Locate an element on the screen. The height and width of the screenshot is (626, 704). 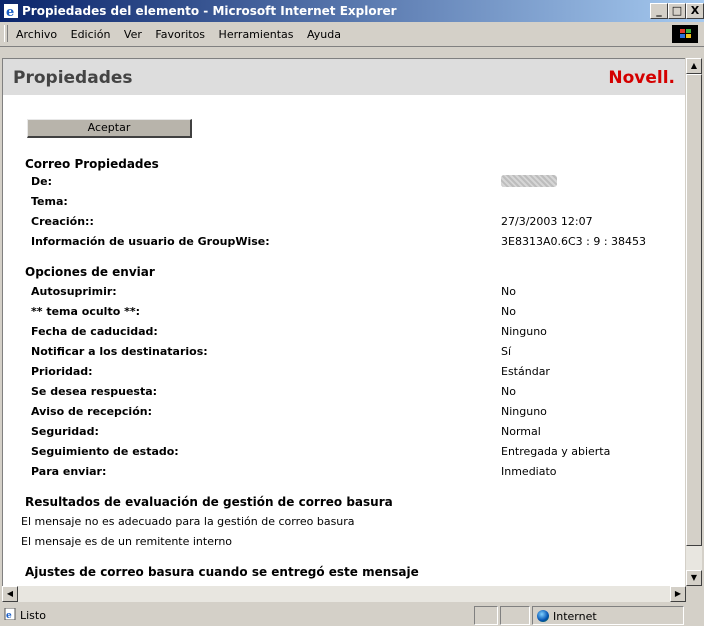
opciones-row: Autosuprimir: No is located at coordinates (344, 294).